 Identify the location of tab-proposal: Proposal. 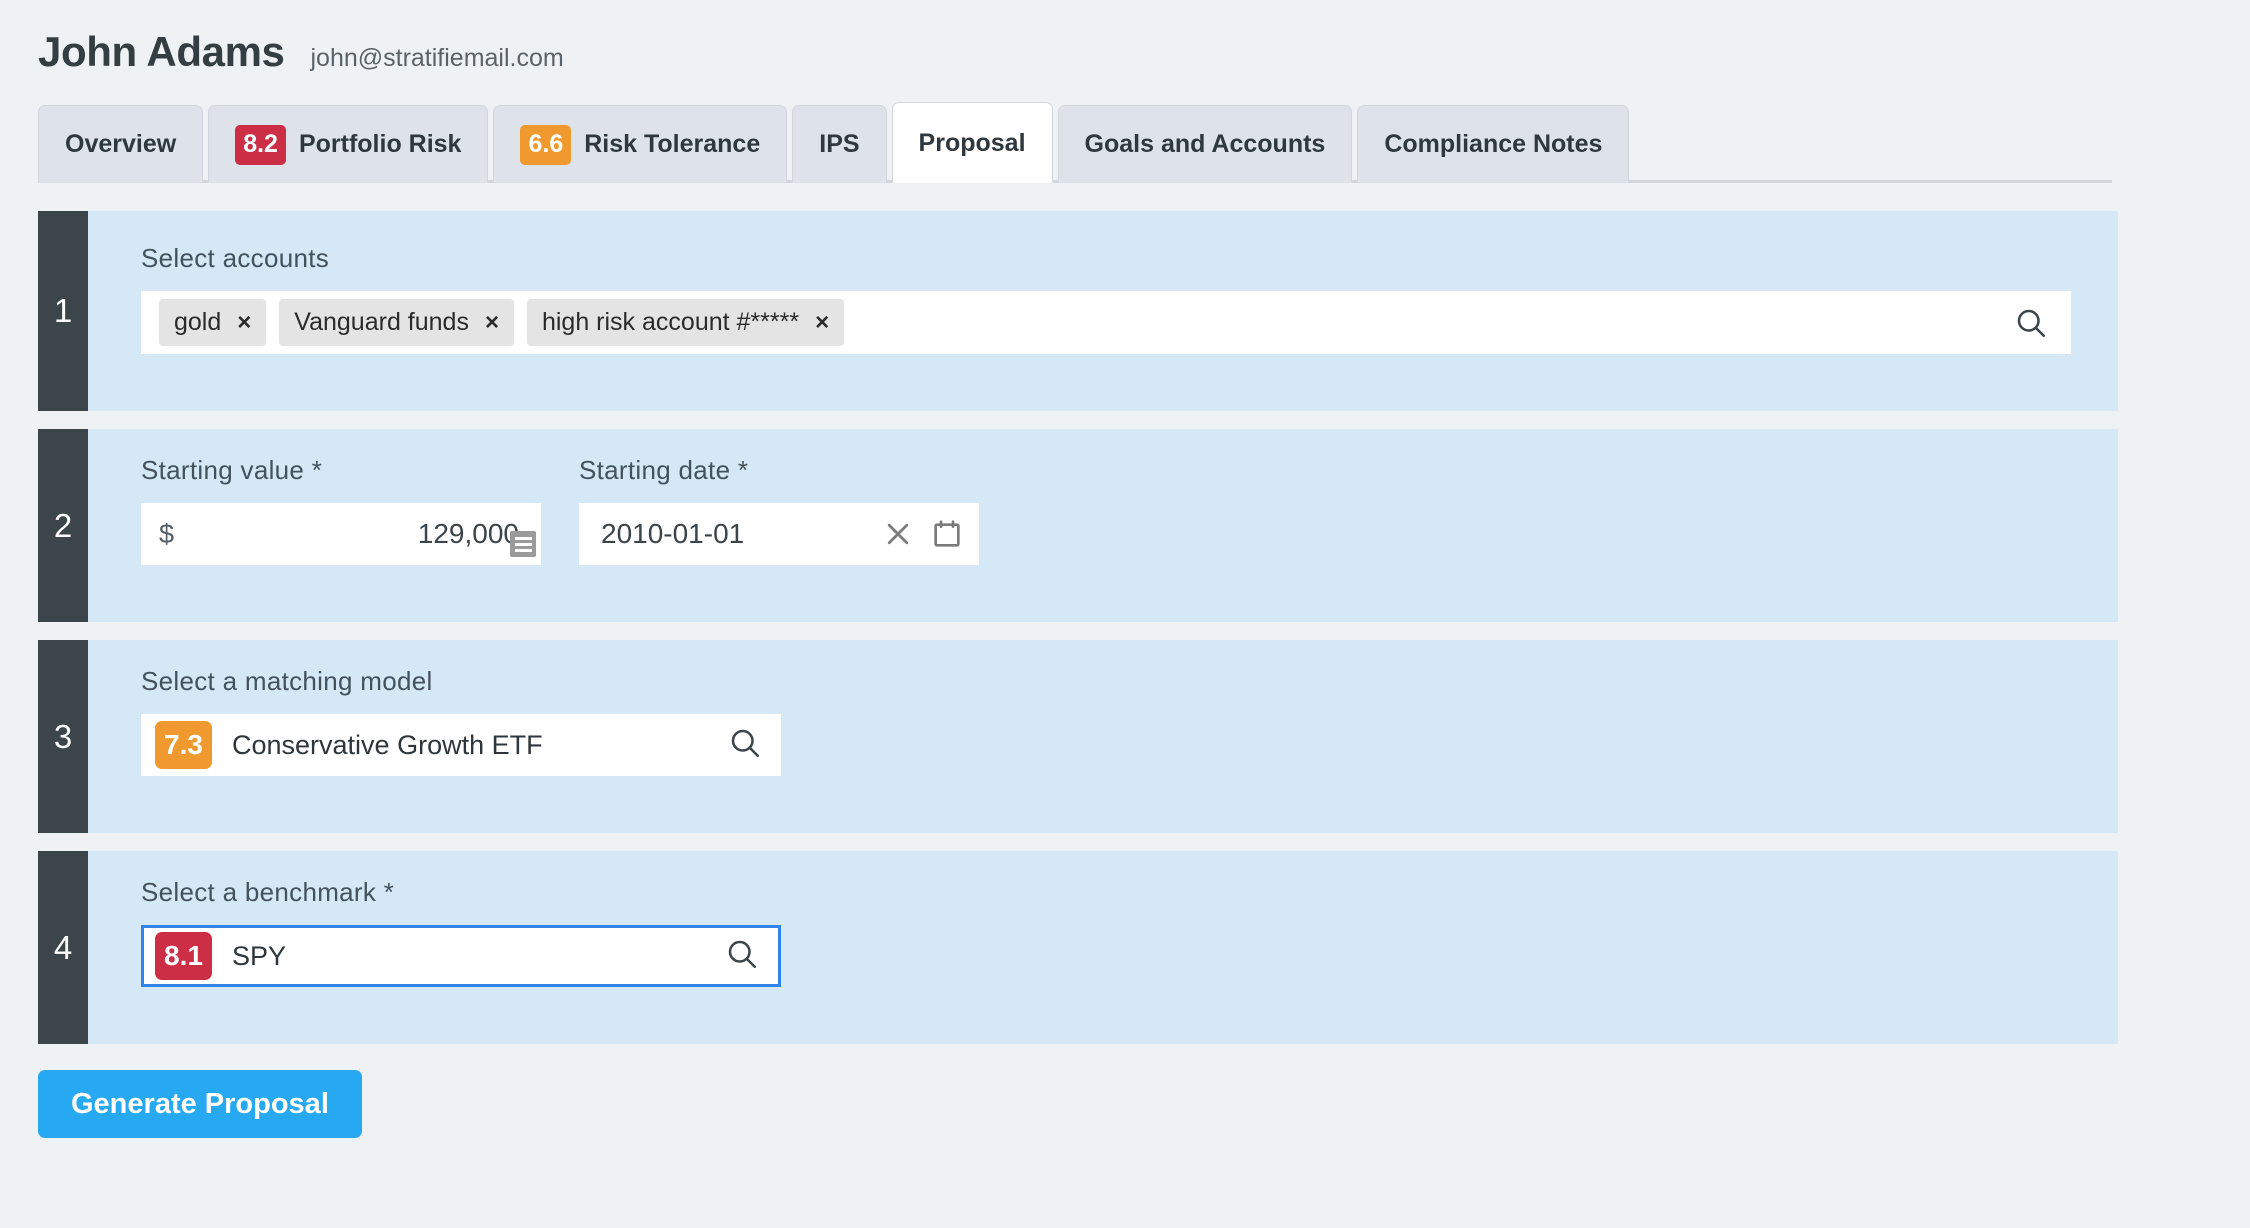
(972, 142).